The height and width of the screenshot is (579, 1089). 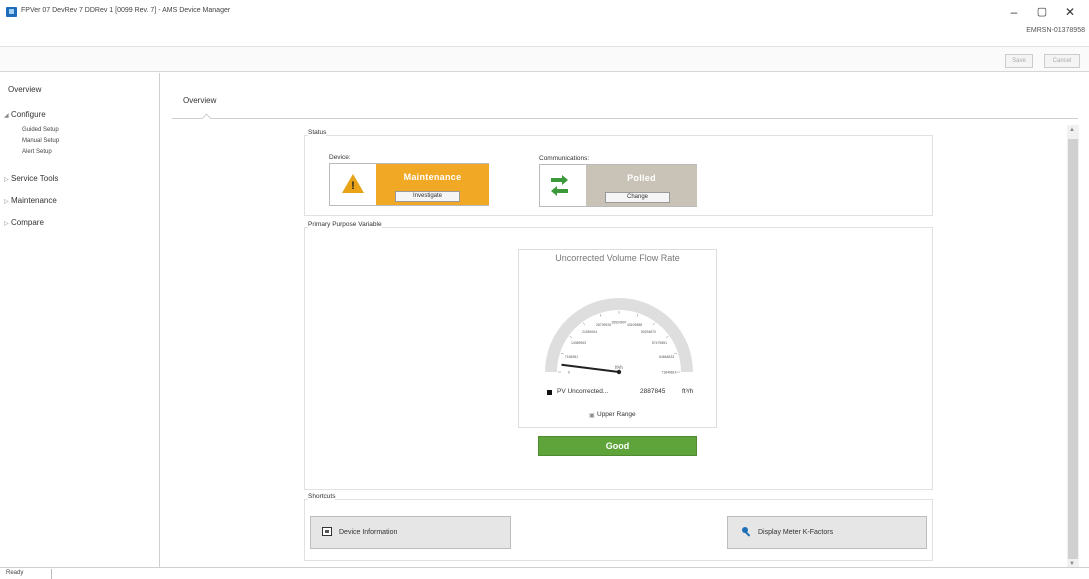 What do you see at coordinates (688, 391) in the screenshot?
I see `legend-unit: ft³/h` at bounding box center [688, 391].